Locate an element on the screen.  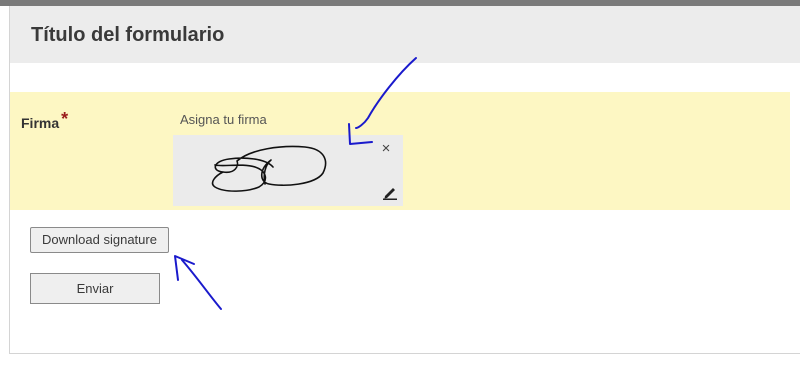
signature-pad: × is located at coordinates (288, 170).